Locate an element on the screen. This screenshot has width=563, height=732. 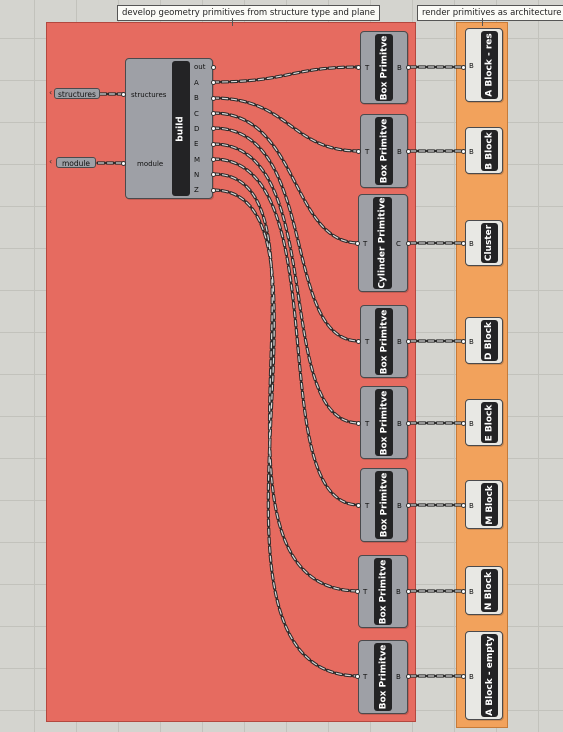
build-output-C: C is located at coordinates (196, 114).